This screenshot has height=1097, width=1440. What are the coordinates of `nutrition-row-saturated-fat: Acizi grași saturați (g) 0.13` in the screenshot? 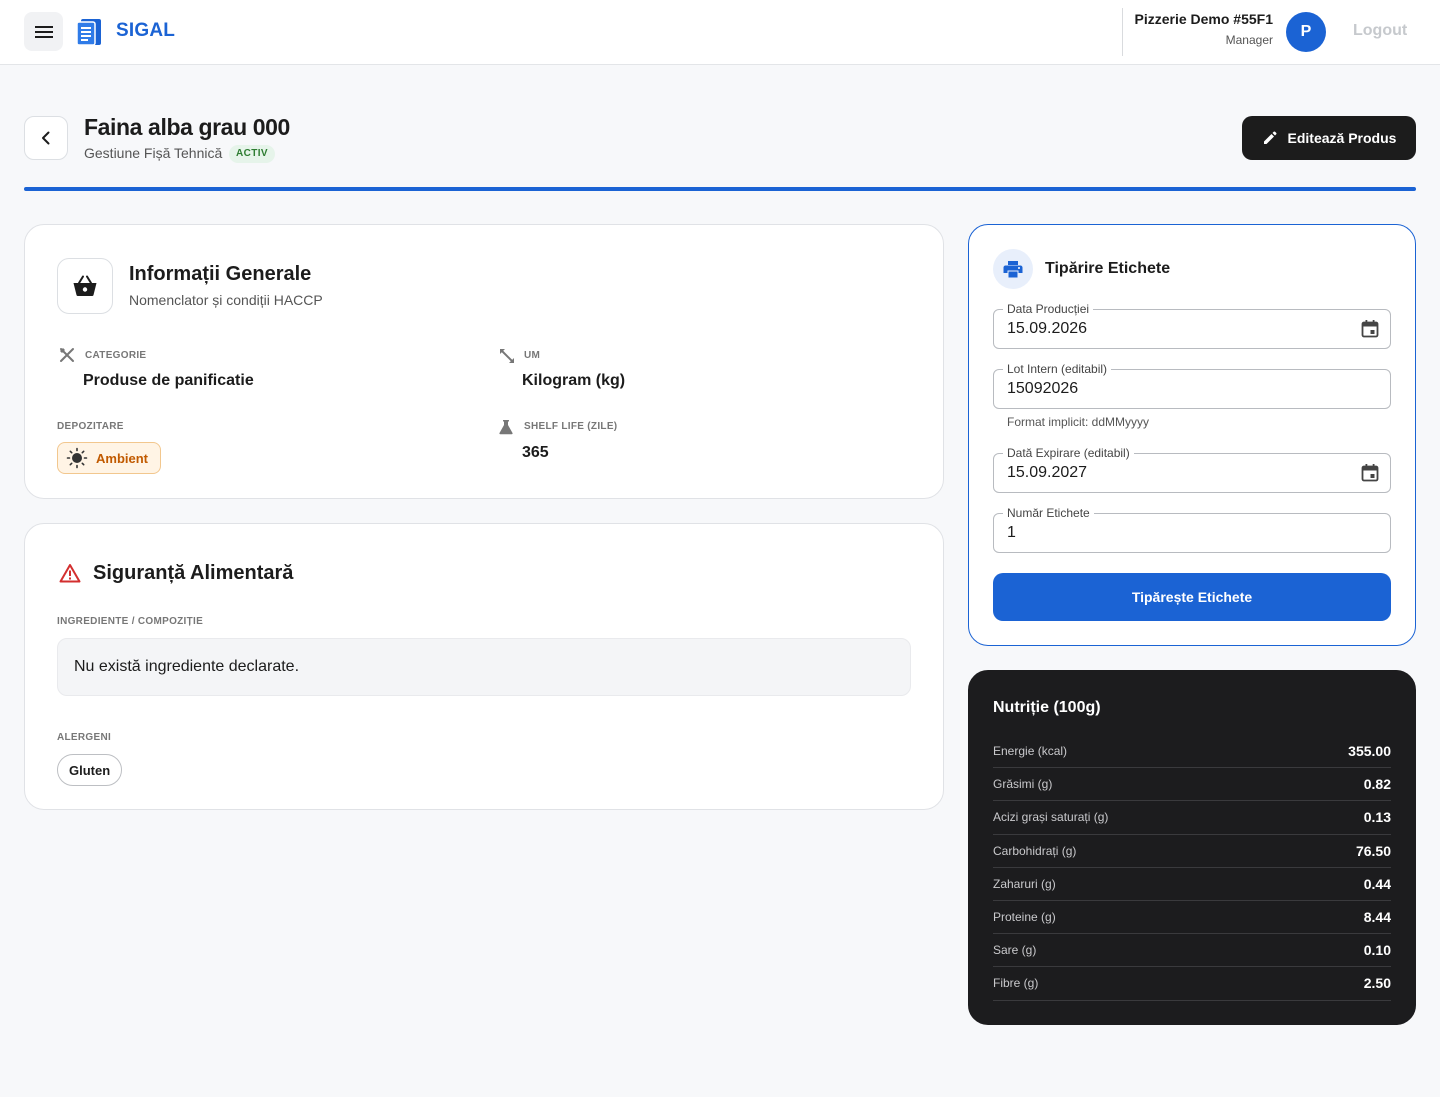 It's located at (1192, 818).